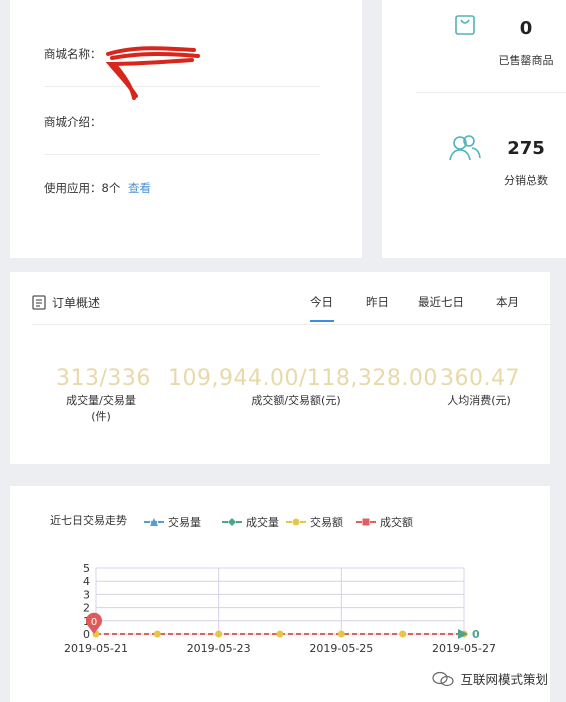 The width and height of the screenshot is (566, 702). What do you see at coordinates (86, 634) in the screenshot?
I see `y-tick-label: 0` at bounding box center [86, 634].